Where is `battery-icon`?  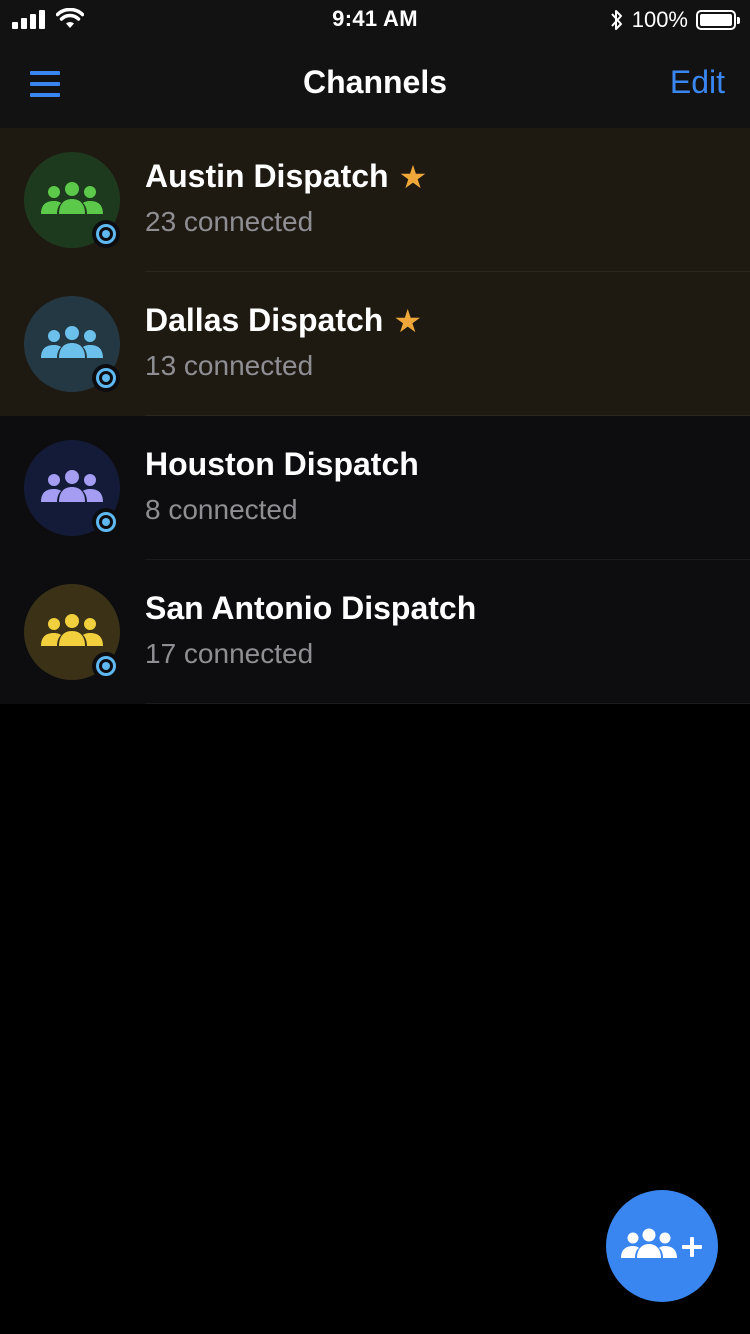 battery-icon is located at coordinates (718, 20).